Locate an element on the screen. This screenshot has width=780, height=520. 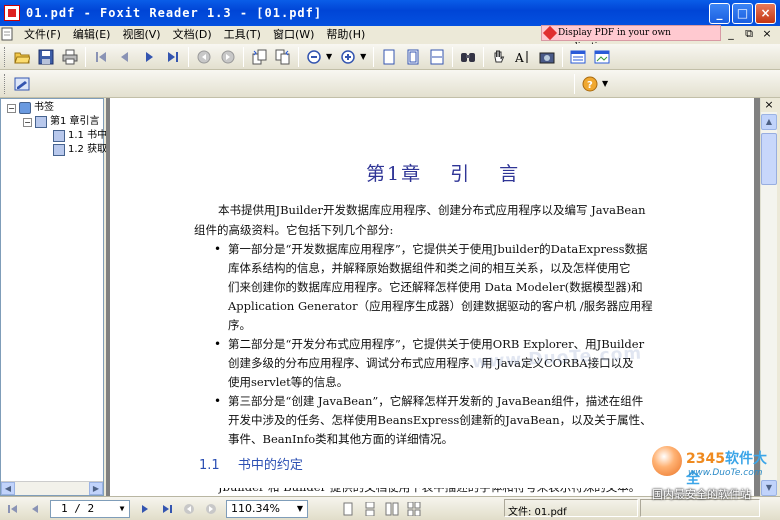
maximize-button: □ is located at coordinates (742, 13).